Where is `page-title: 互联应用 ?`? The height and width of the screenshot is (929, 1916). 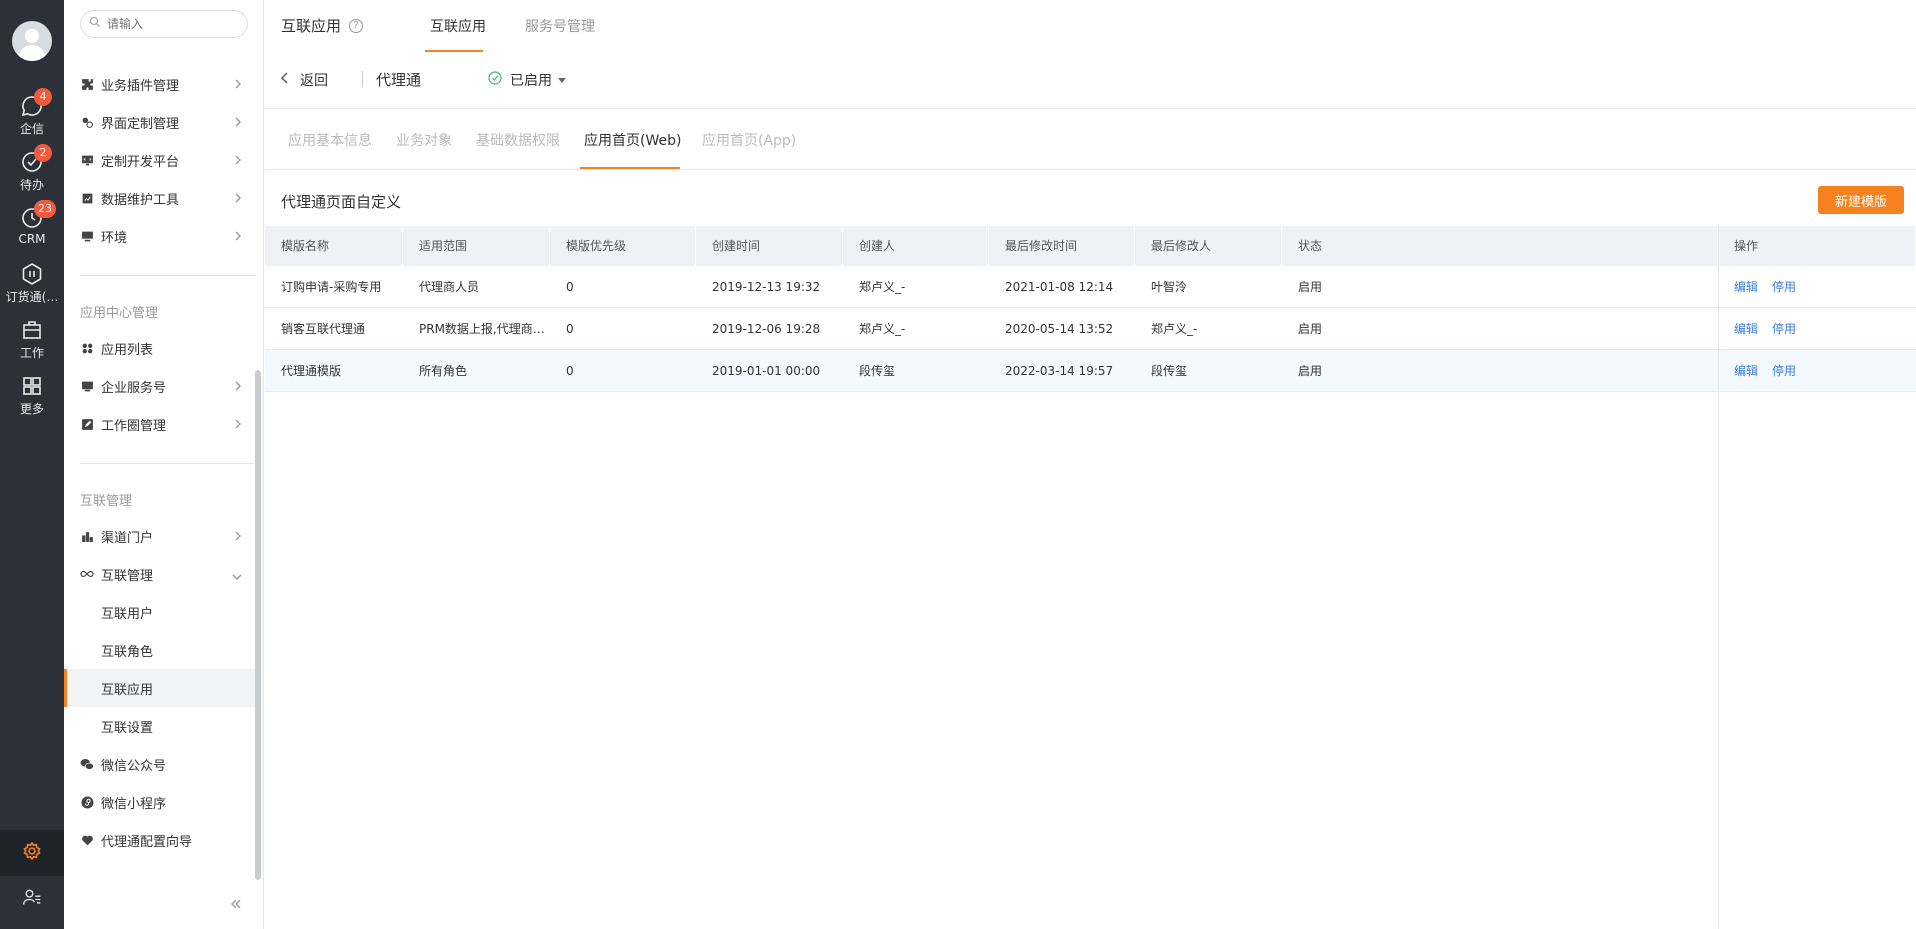 page-title: 互联应用 ? is located at coordinates (322, 25).